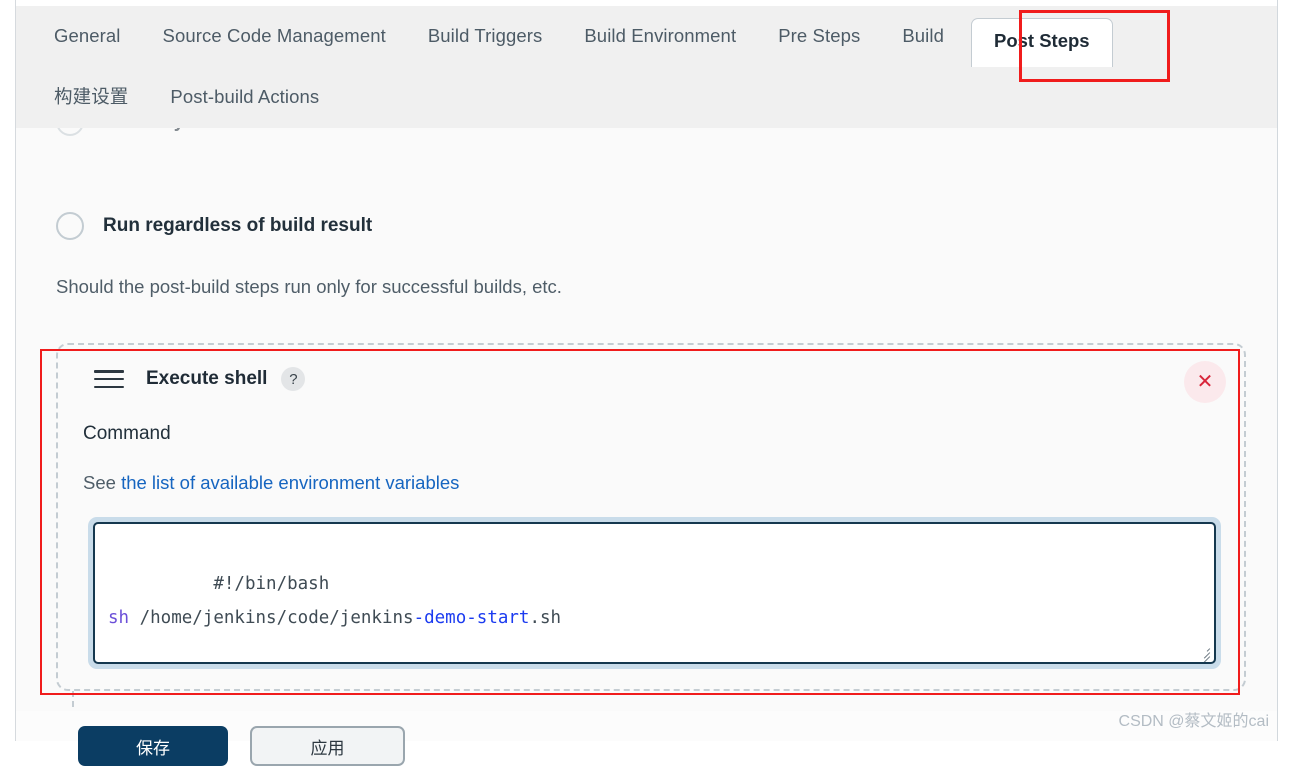 The height and width of the screenshot is (766, 1293). I want to click on apply-button: 应用, so click(327, 746).